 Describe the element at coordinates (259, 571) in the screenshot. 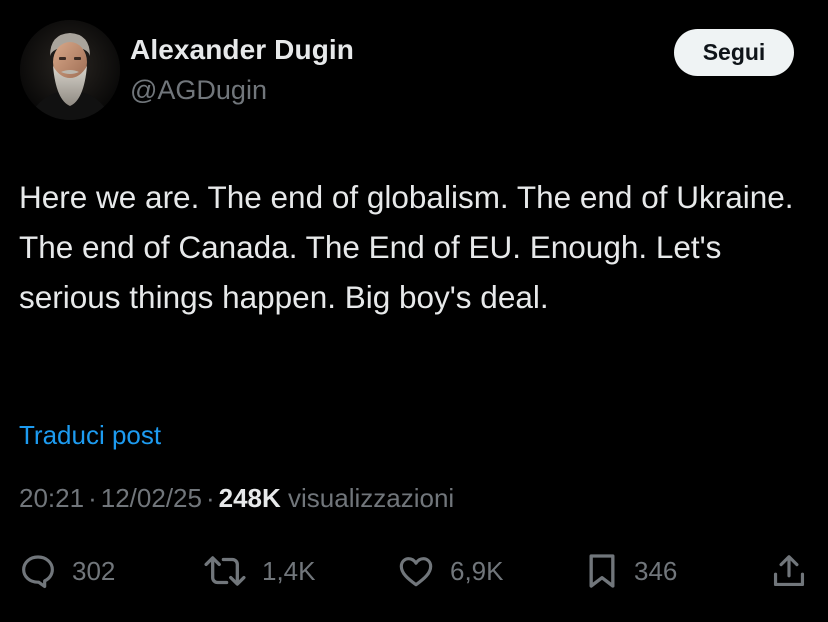

I see `repost-button: 1,4K` at that location.